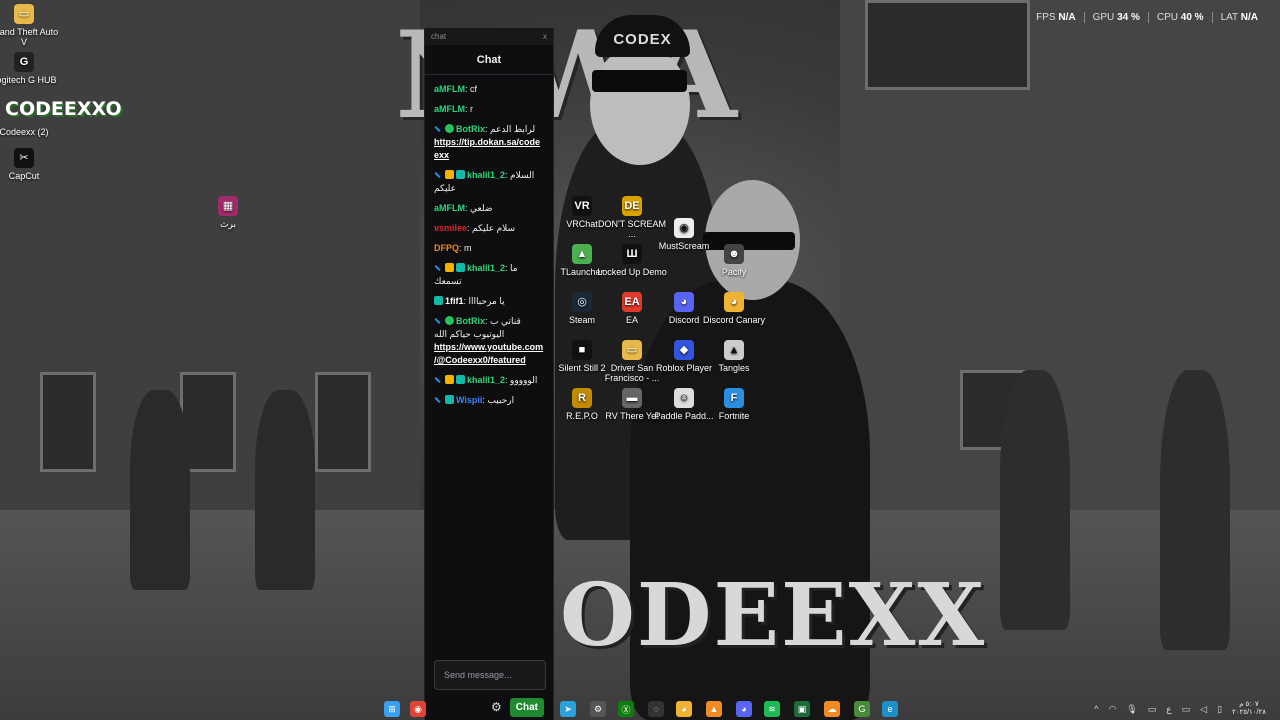 This screenshot has height=720, width=1280. I want to click on chat-message-text: r, so click(472, 109).